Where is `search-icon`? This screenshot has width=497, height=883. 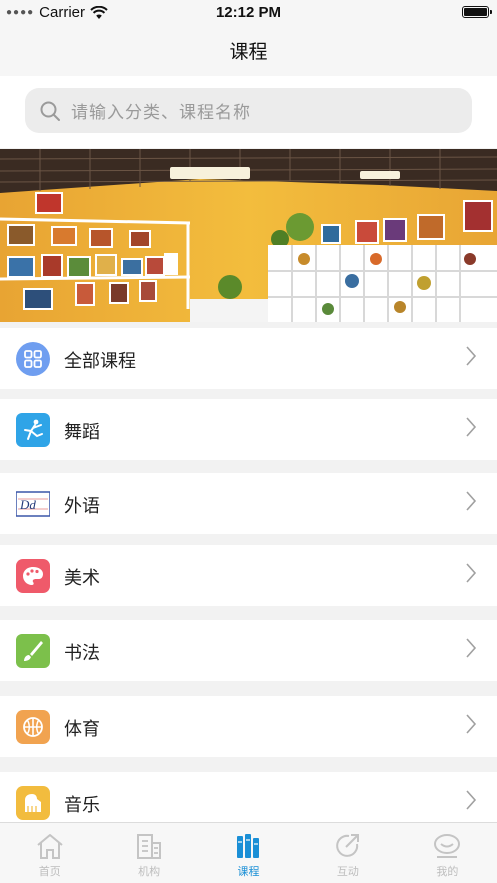 search-icon is located at coordinates (50, 111).